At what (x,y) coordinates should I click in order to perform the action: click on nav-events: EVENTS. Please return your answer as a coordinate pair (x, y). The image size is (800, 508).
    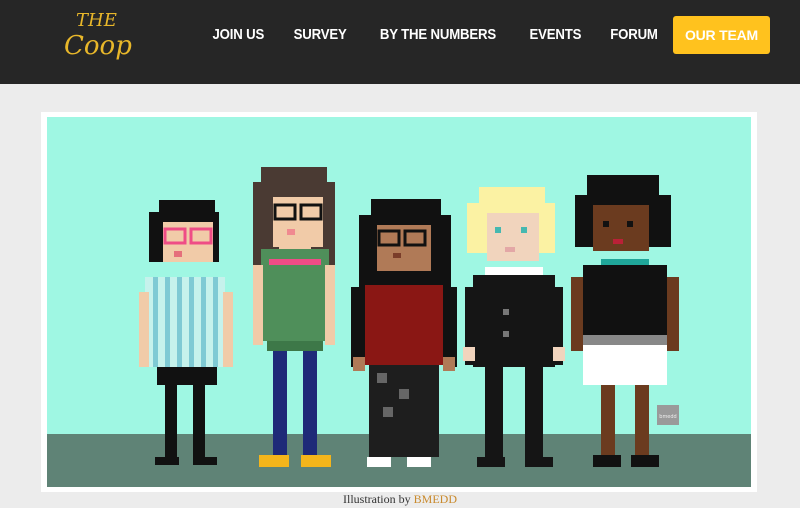
    Looking at the image, I should click on (556, 35).